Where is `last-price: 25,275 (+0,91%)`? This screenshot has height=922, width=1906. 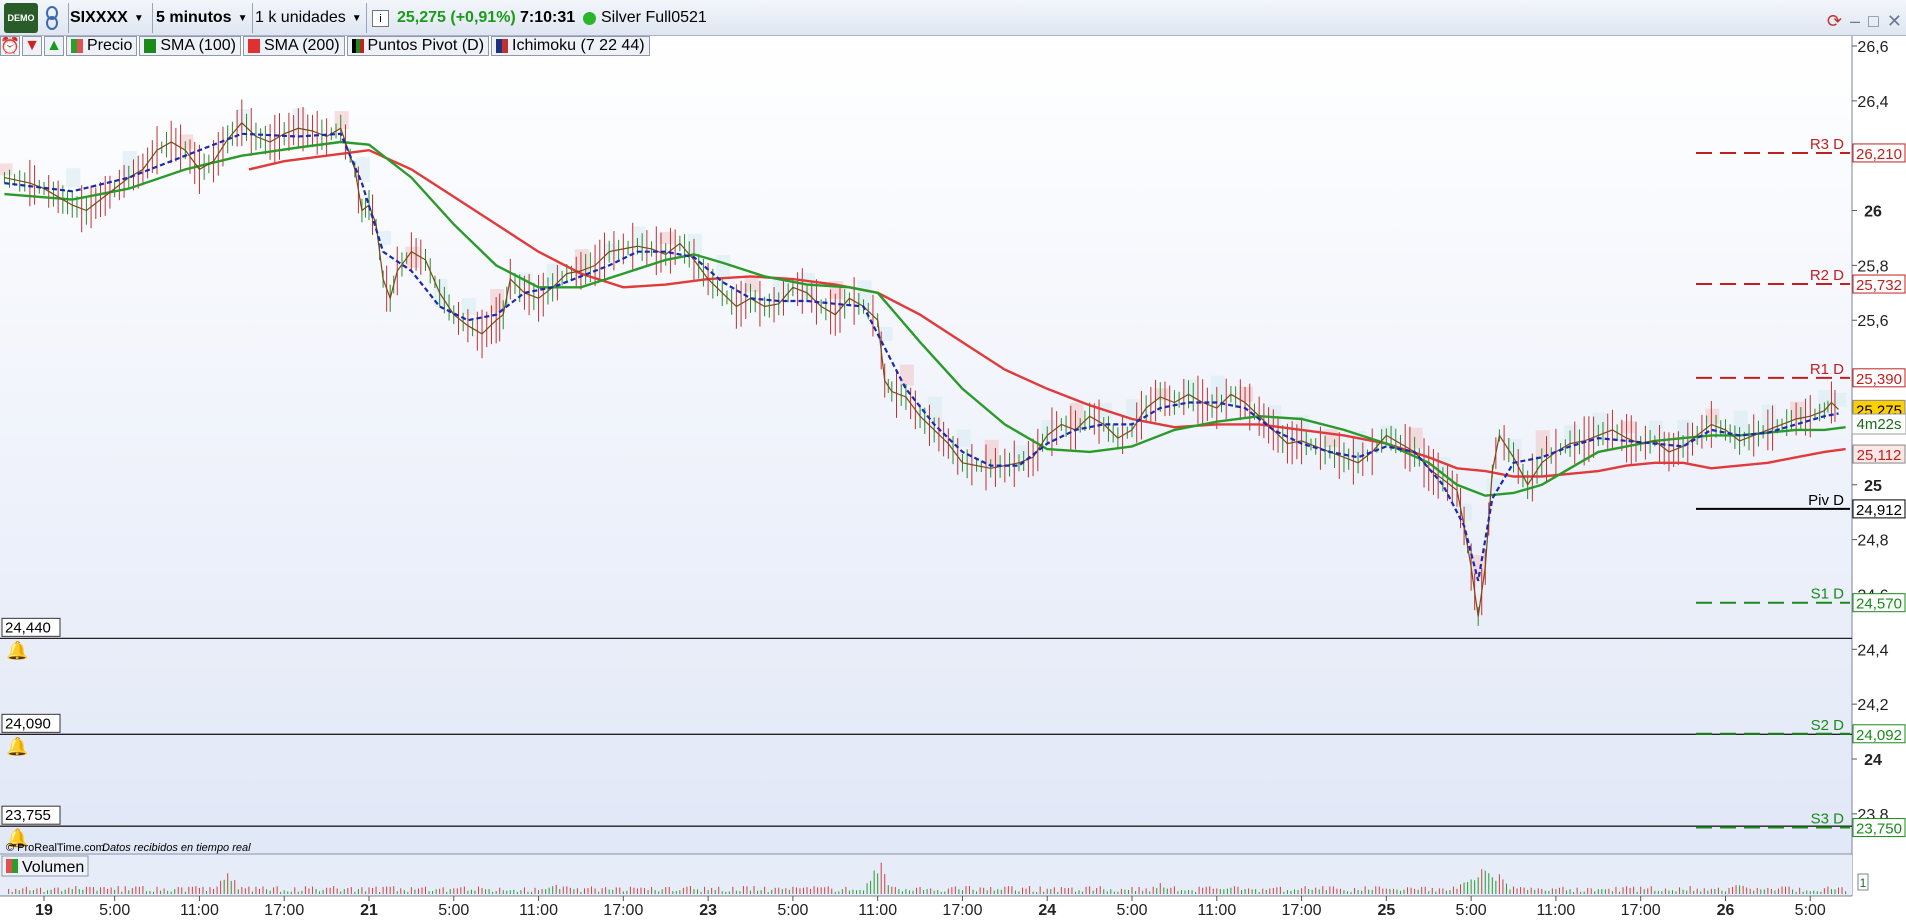
last-price: 25,275 (+0,91%) is located at coordinates (456, 17).